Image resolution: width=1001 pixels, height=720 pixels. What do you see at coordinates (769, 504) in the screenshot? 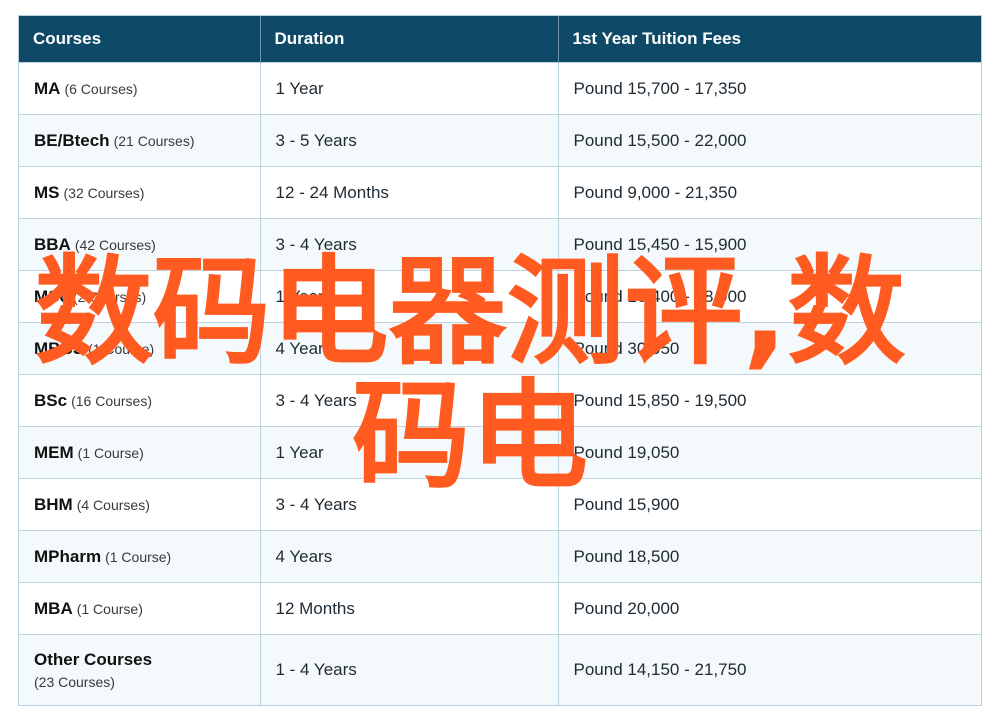
I see `fees-cell: Pound 15,900` at bounding box center [769, 504].